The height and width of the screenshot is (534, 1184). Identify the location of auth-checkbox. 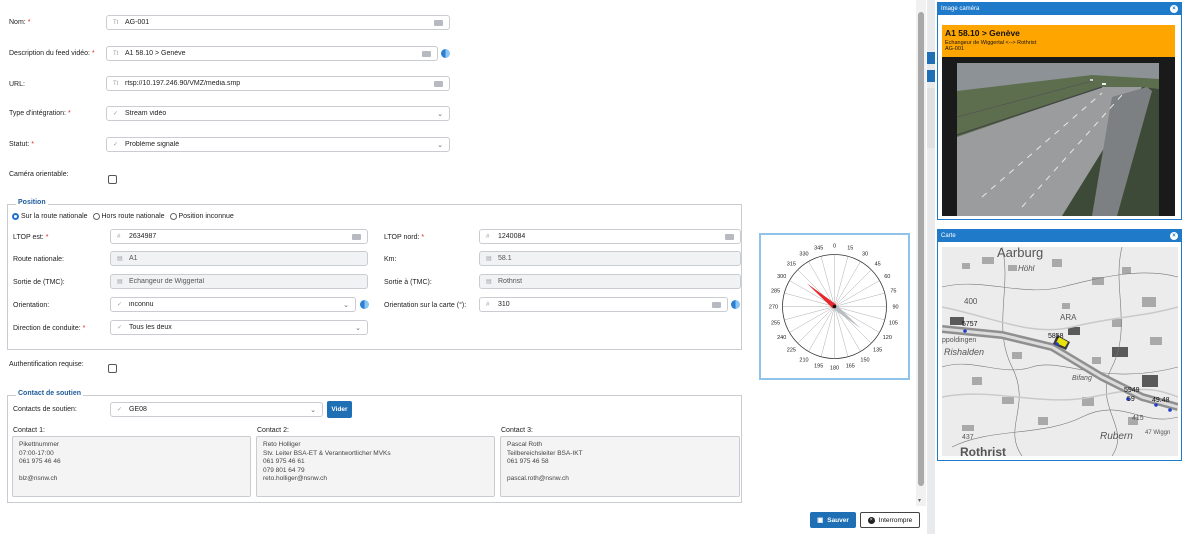
(112, 368).